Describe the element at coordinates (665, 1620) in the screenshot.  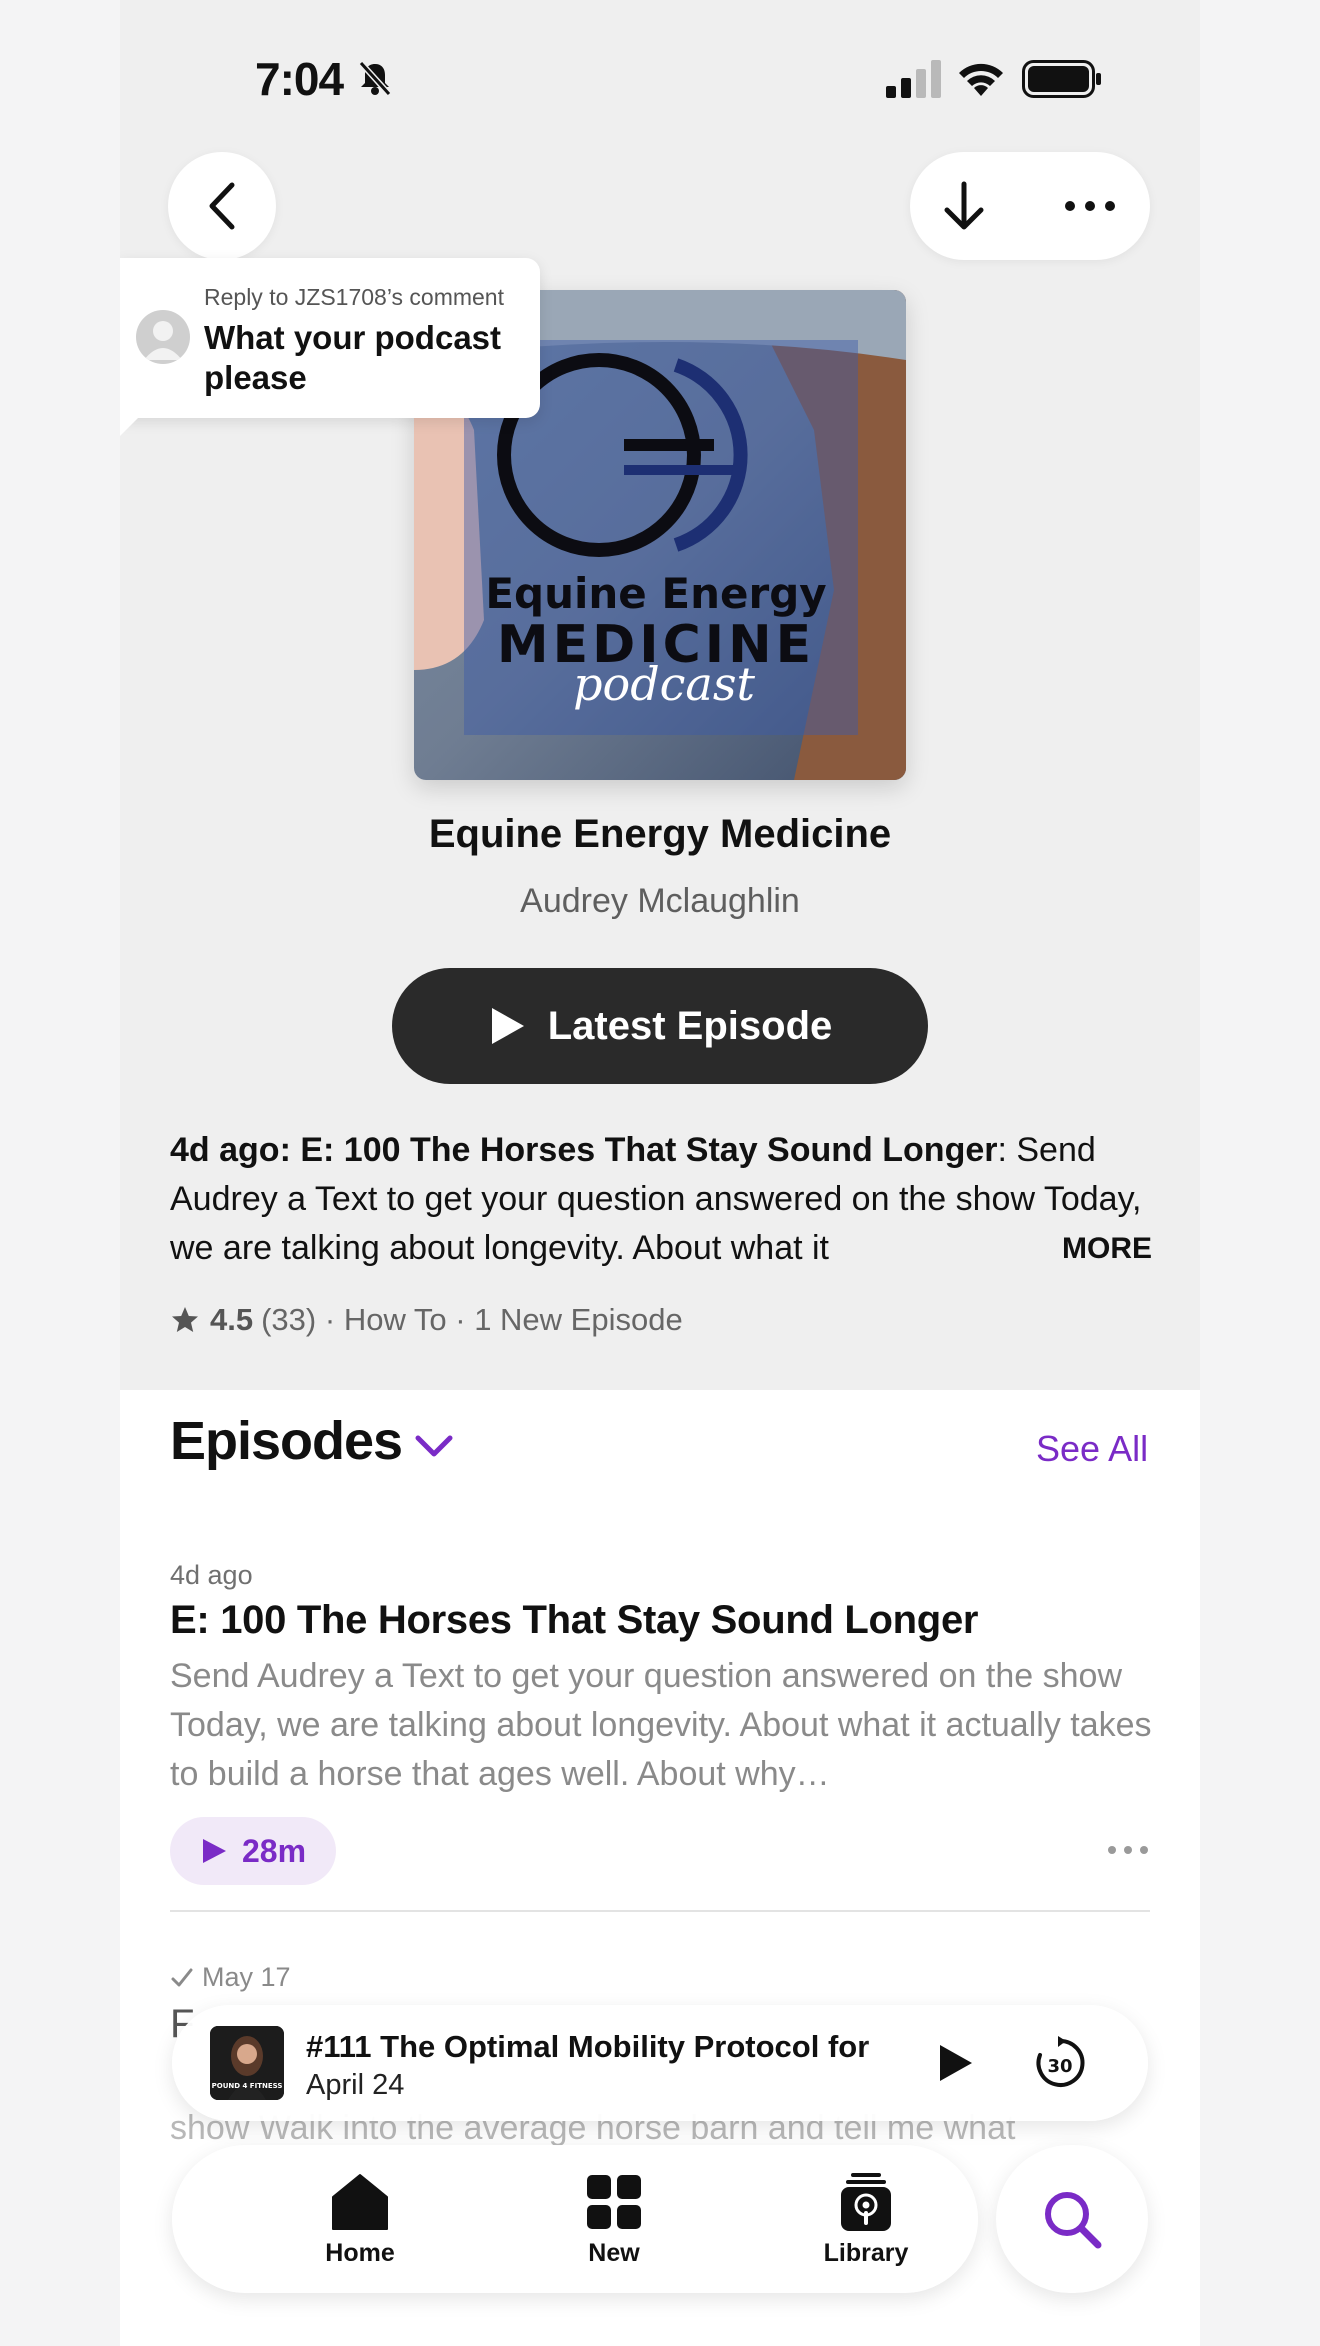
I see `episode-title: E: 100 The Horses That Stay Sound Longer` at that location.